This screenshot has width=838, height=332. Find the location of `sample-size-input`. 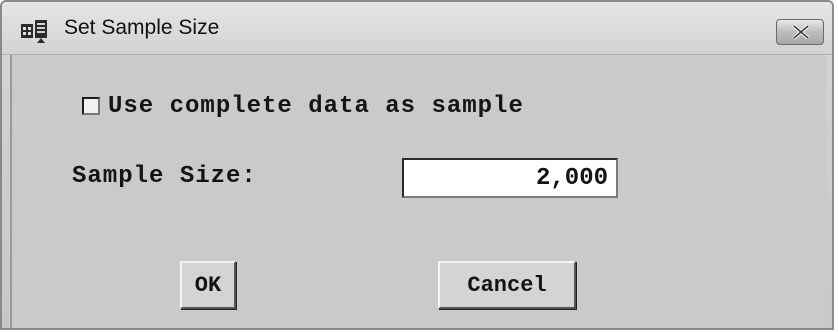

sample-size-input is located at coordinates (510, 178).